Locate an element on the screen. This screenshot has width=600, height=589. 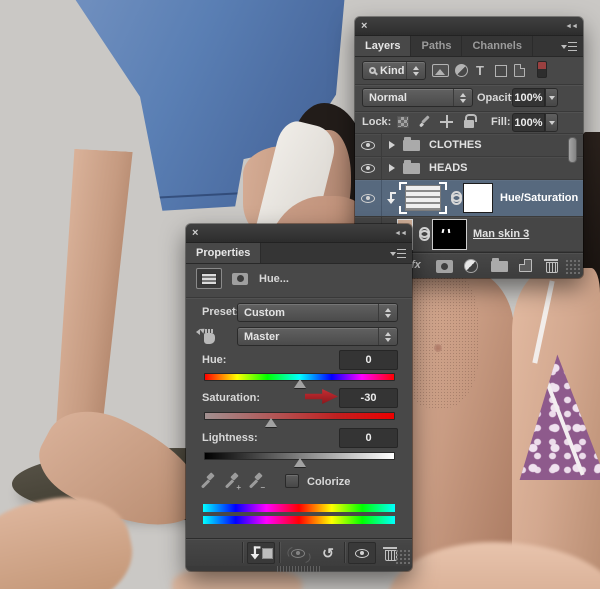
properties-footer is located at coordinates (299, 569).